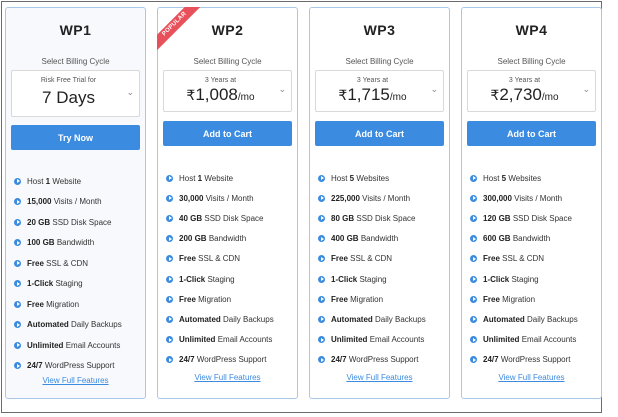 The height and width of the screenshot is (417, 618). I want to click on feature-text: Unlimited Email Accounts, so click(74, 345).